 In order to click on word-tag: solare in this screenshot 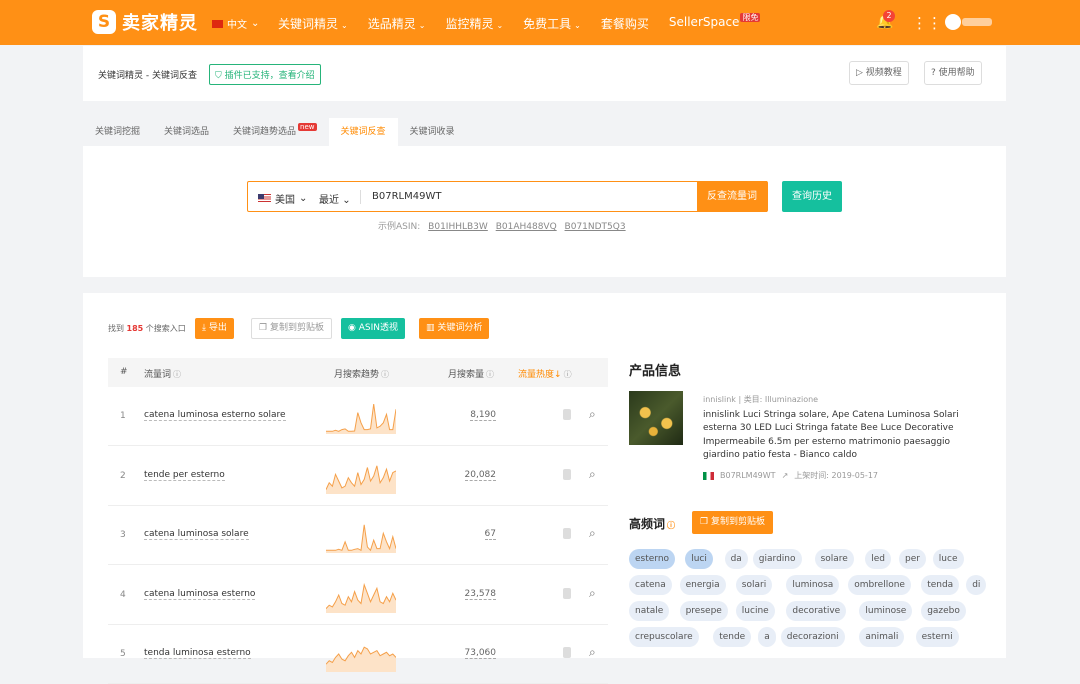, I will do `click(834, 559)`.